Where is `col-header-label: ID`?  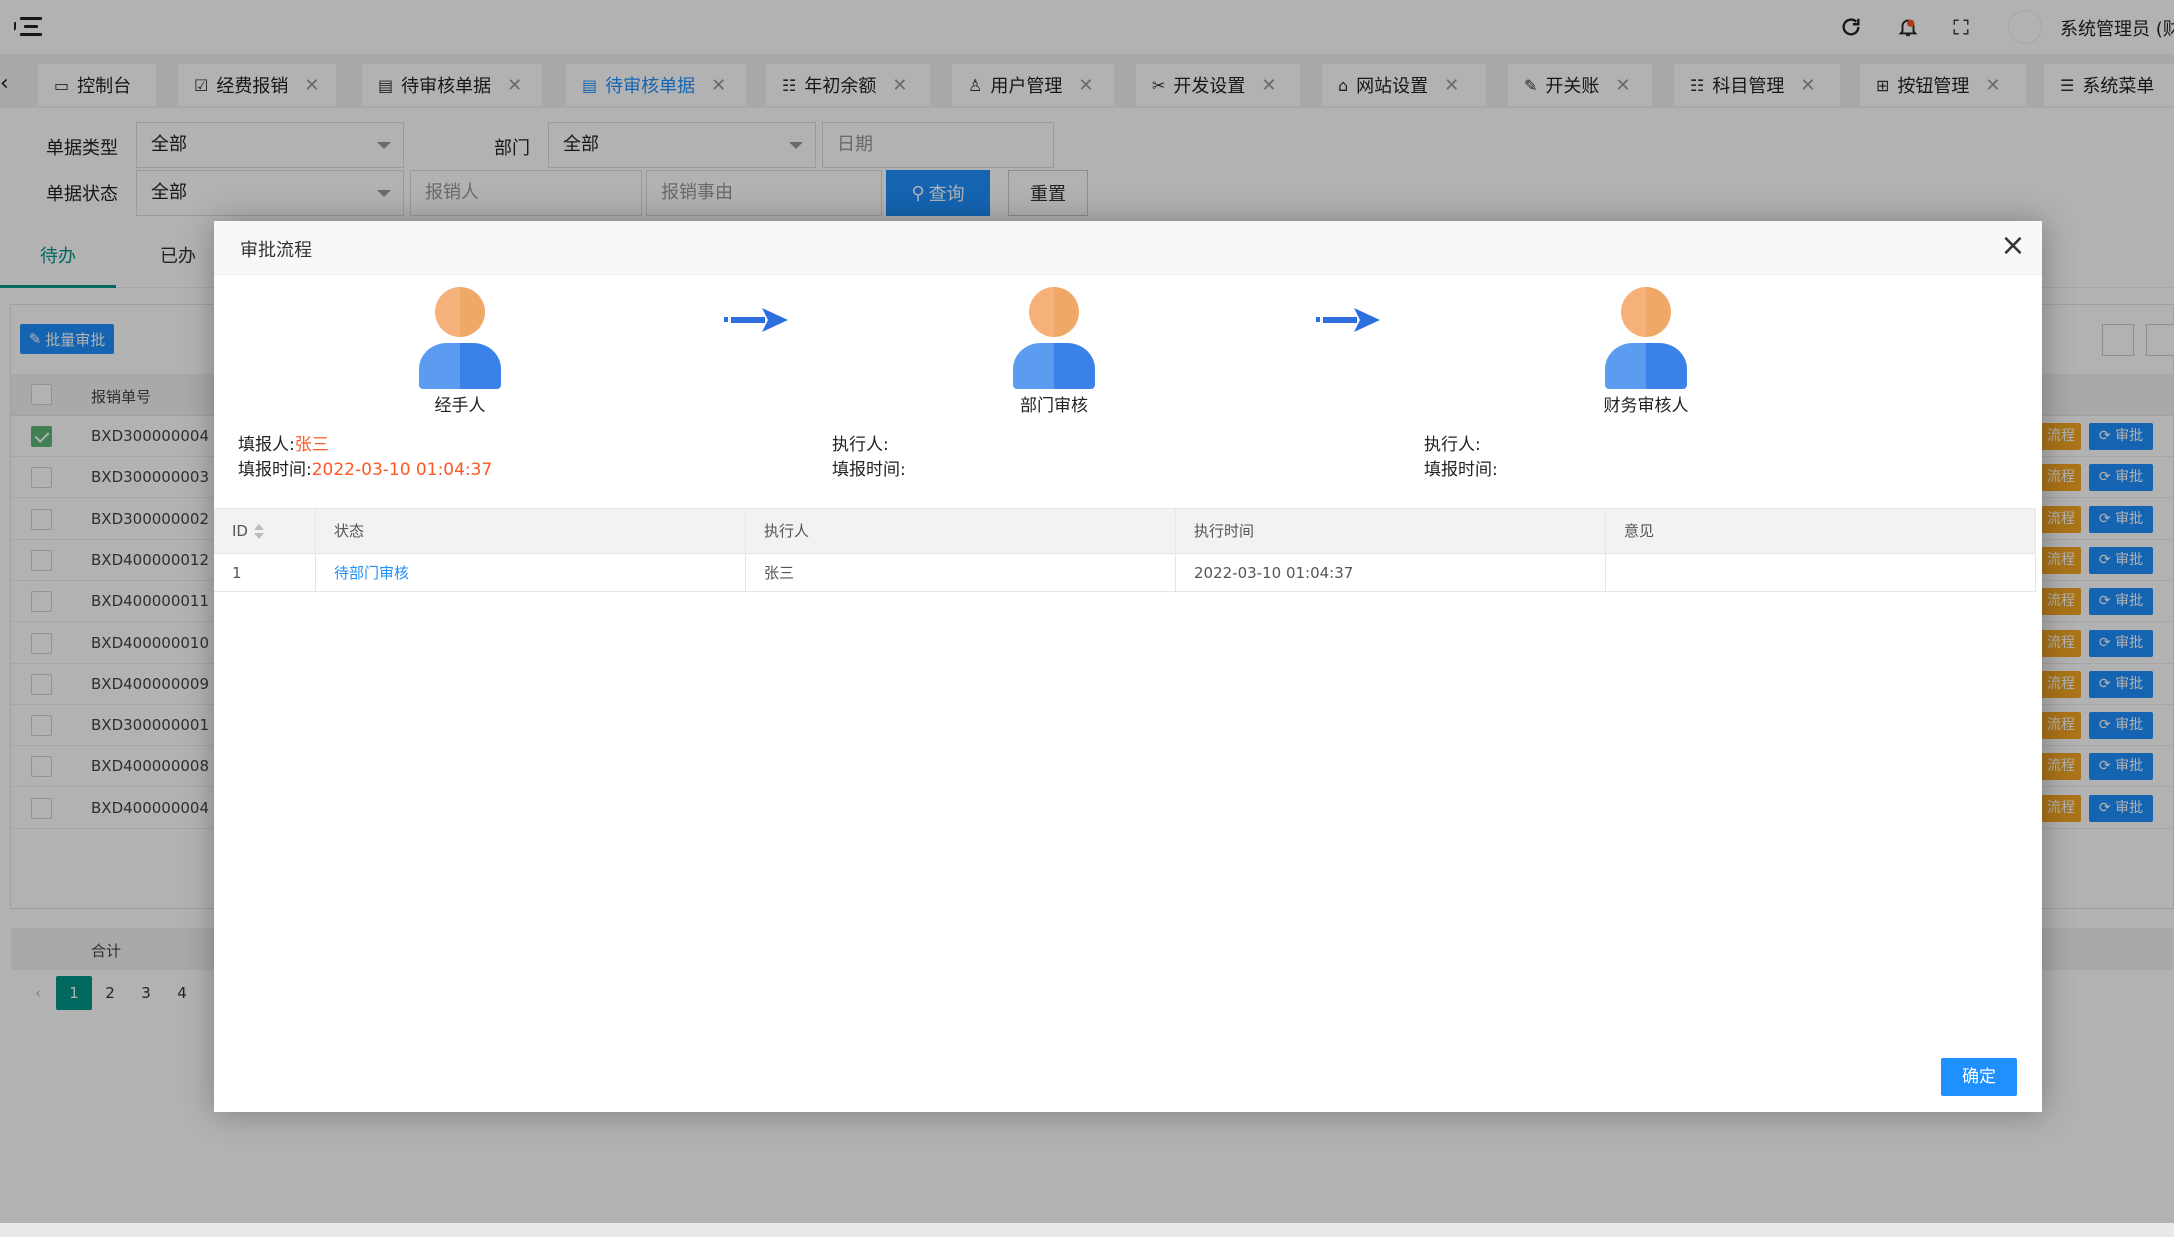
col-header-label: ID is located at coordinates (240, 531).